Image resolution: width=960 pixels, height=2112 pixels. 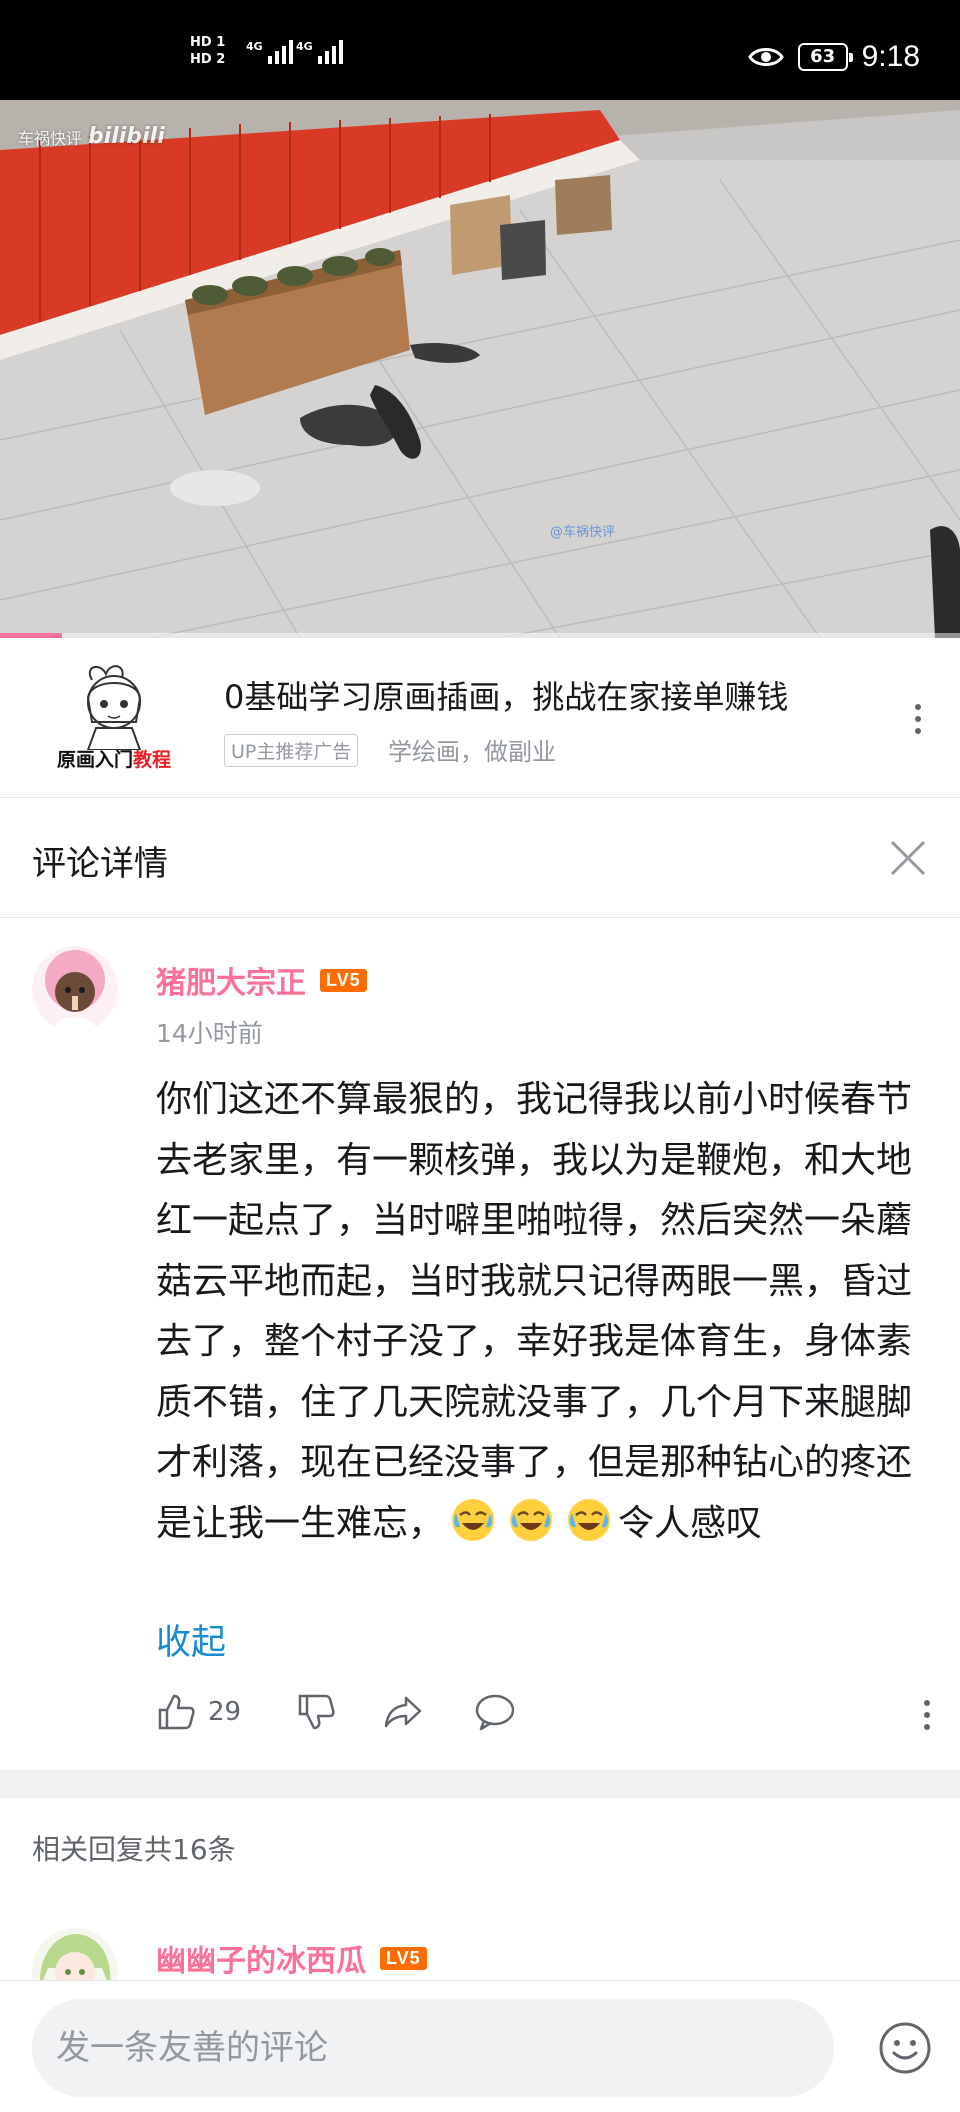 What do you see at coordinates (208, 42) in the screenshot?
I see `sim1-label: HD 1` at bounding box center [208, 42].